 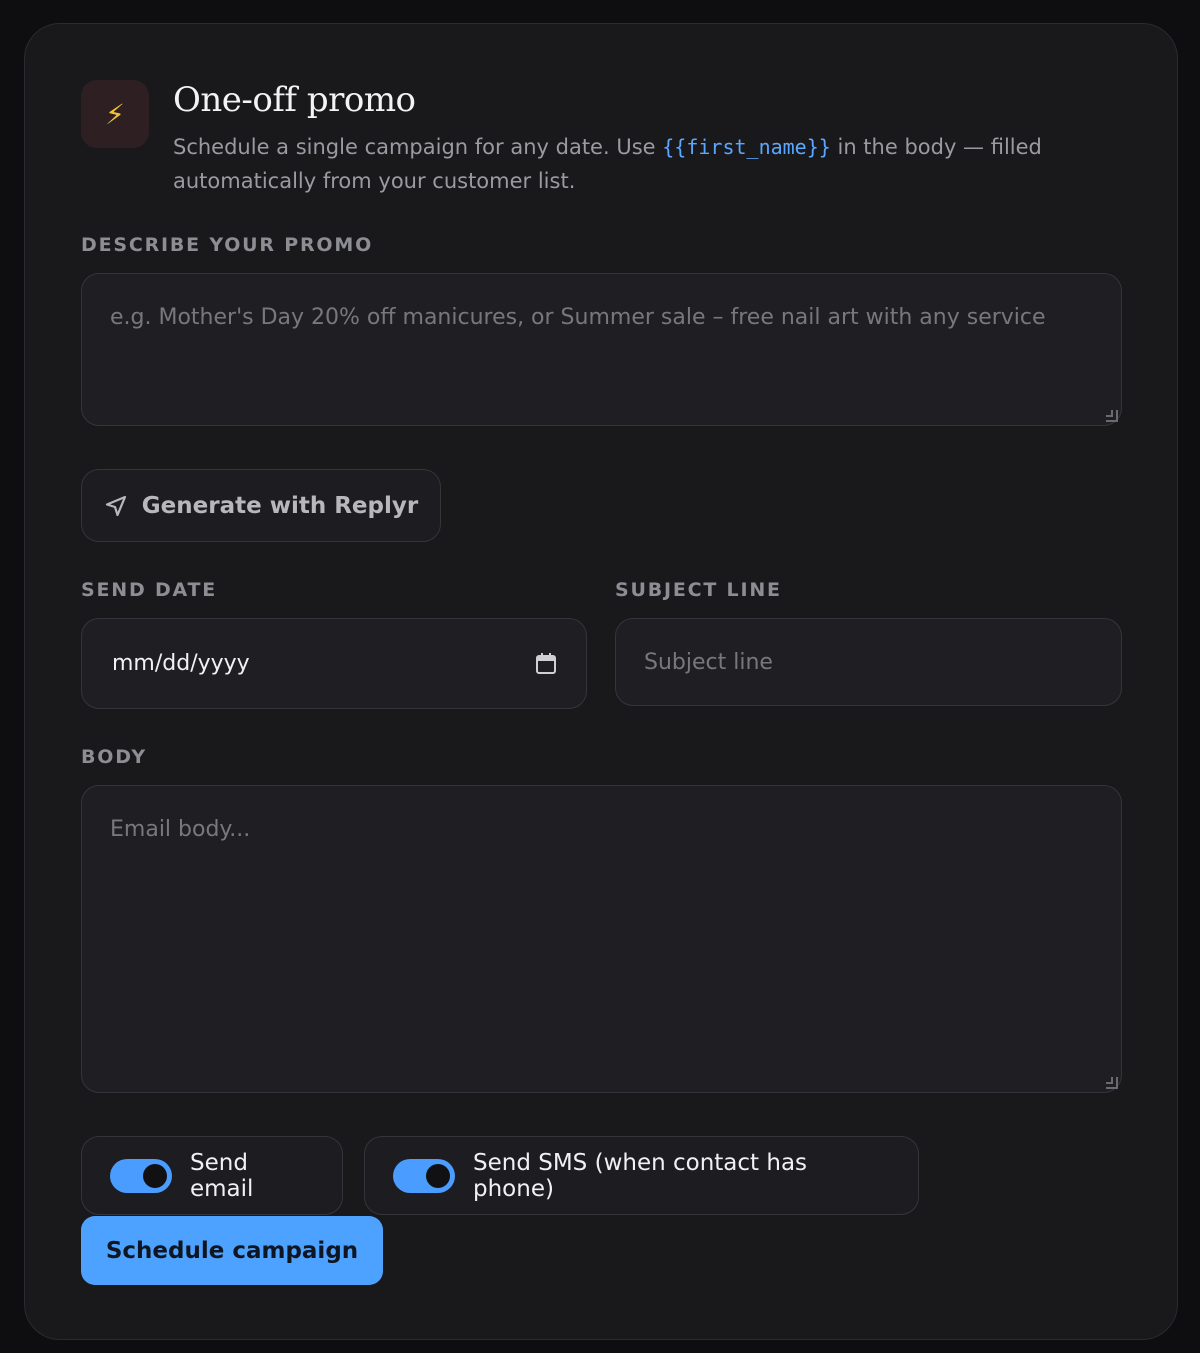 I want to click on page-title: One-off promo, so click(x=294, y=100).